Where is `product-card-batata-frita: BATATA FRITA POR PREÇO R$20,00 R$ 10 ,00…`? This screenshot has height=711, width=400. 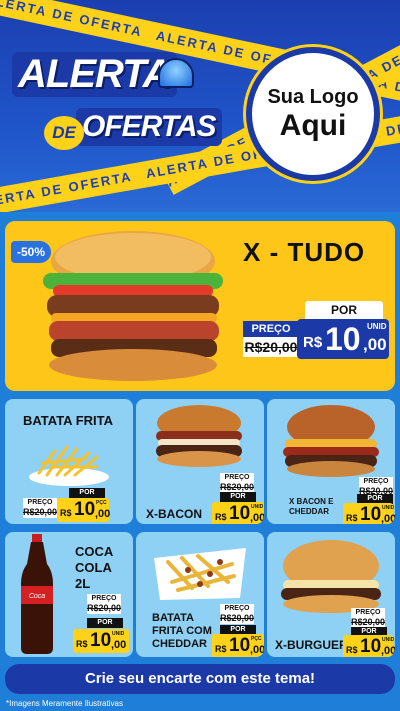
product-card-batata-frita: BATATA FRITA POR PREÇO R$20,00 R$ 10 ,00… is located at coordinates (69, 461).